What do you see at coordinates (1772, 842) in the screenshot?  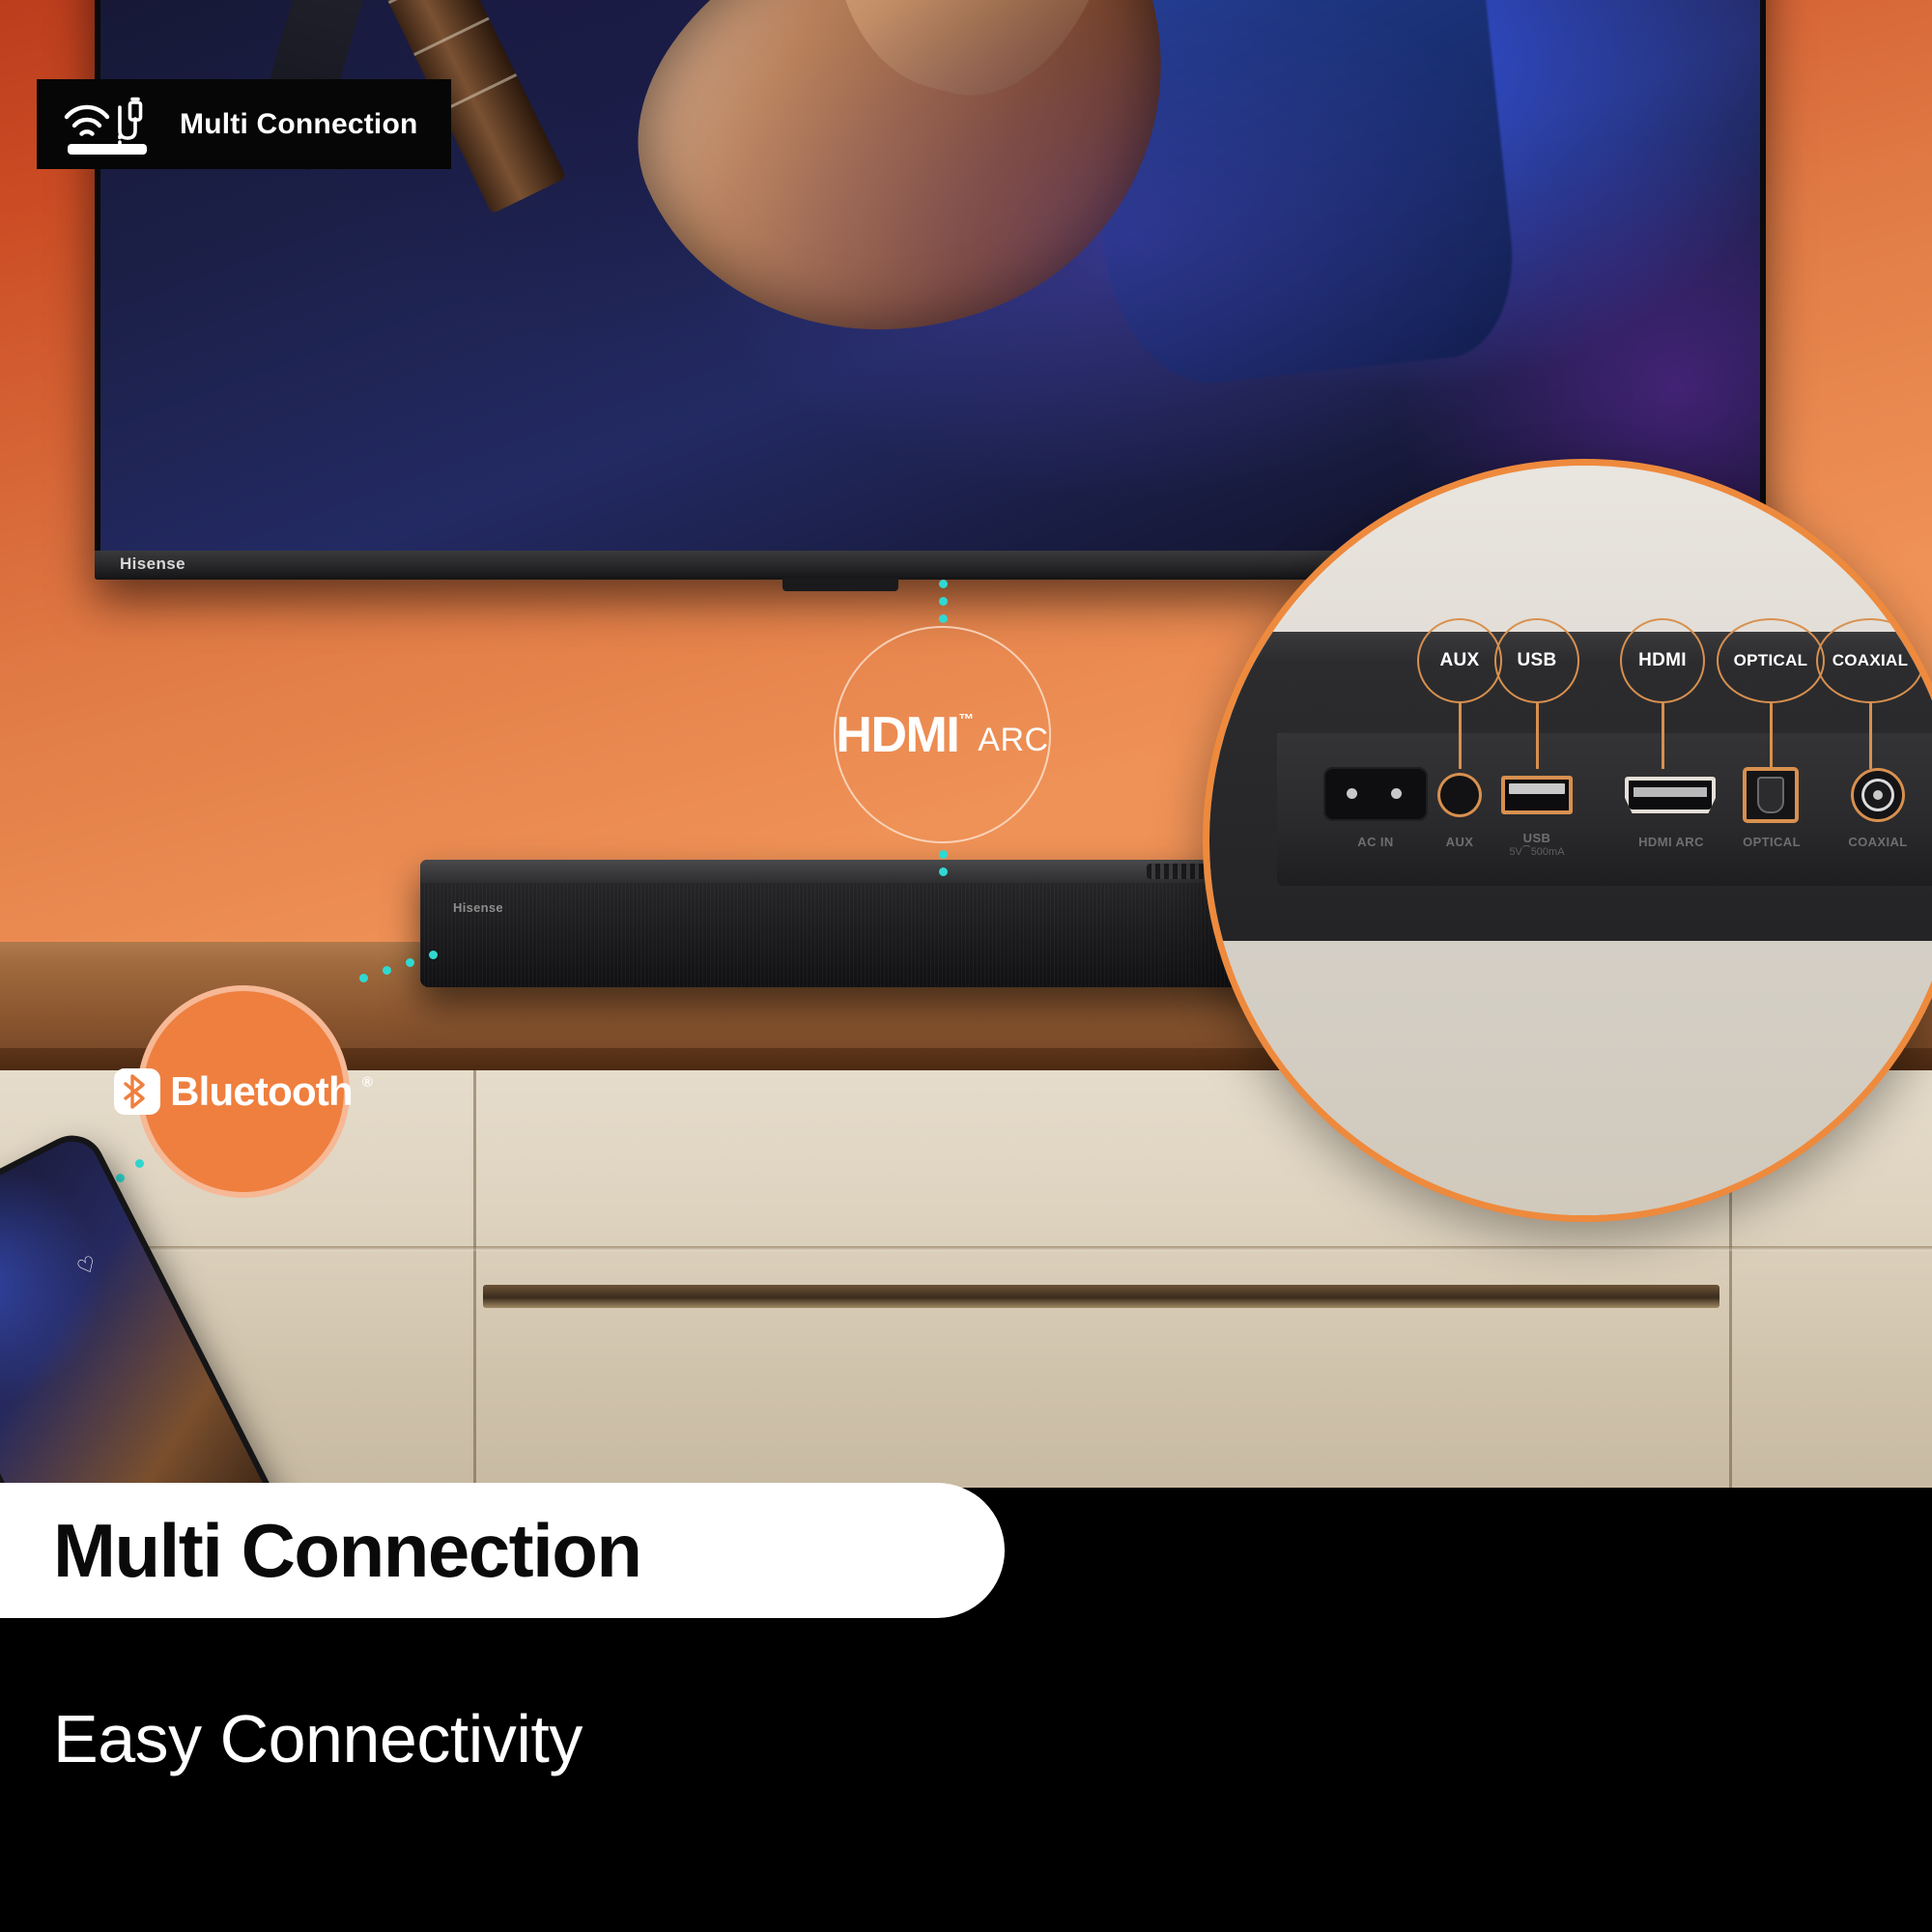 I see `port-name-optical: OPTICAL` at bounding box center [1772, 842].